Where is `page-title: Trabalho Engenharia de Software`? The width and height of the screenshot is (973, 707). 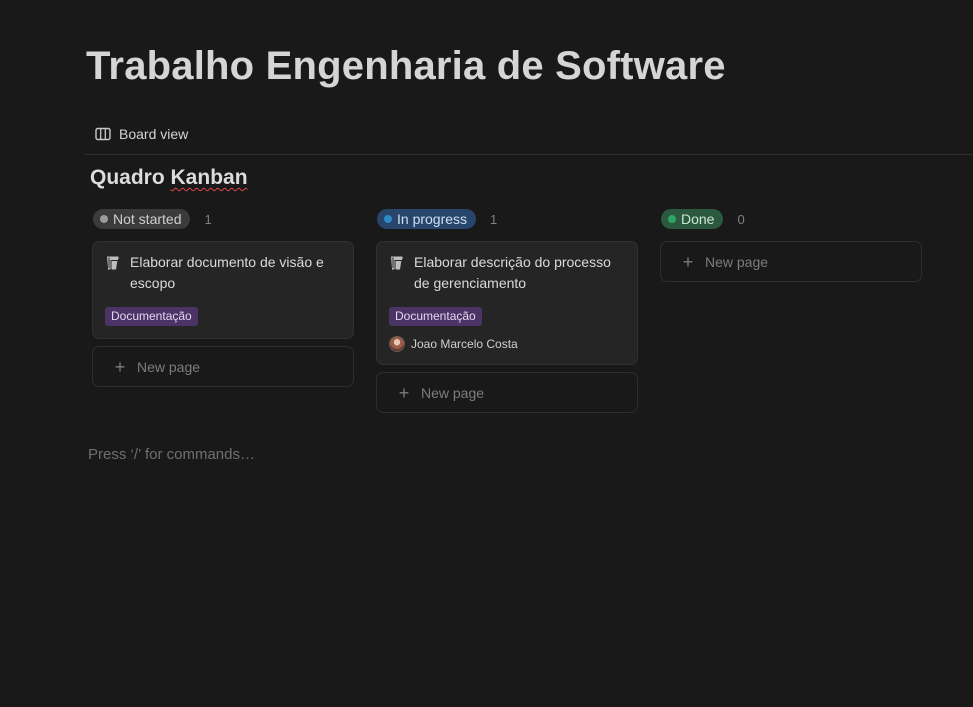 page-title: Trabalho Engenharia de Software is located at coordinates (406, 66).